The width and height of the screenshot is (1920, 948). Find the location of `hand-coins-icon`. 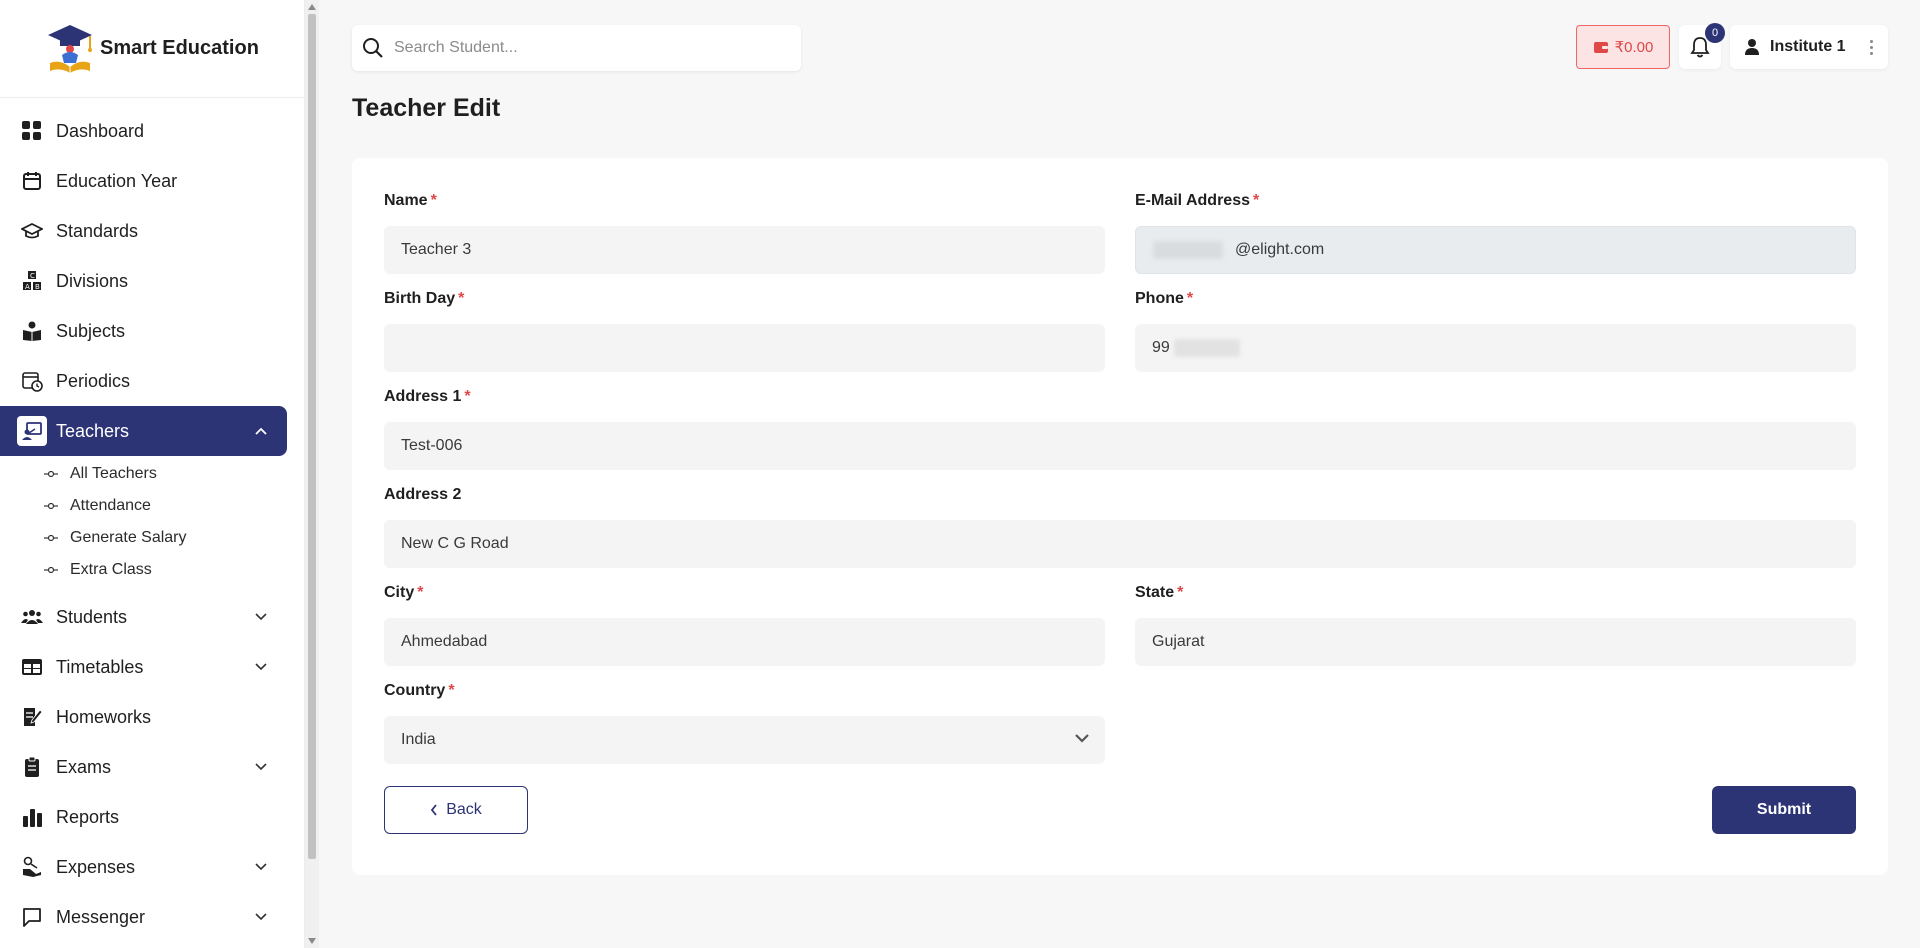

hand-coins-icon is located at coordinates (32, 867).